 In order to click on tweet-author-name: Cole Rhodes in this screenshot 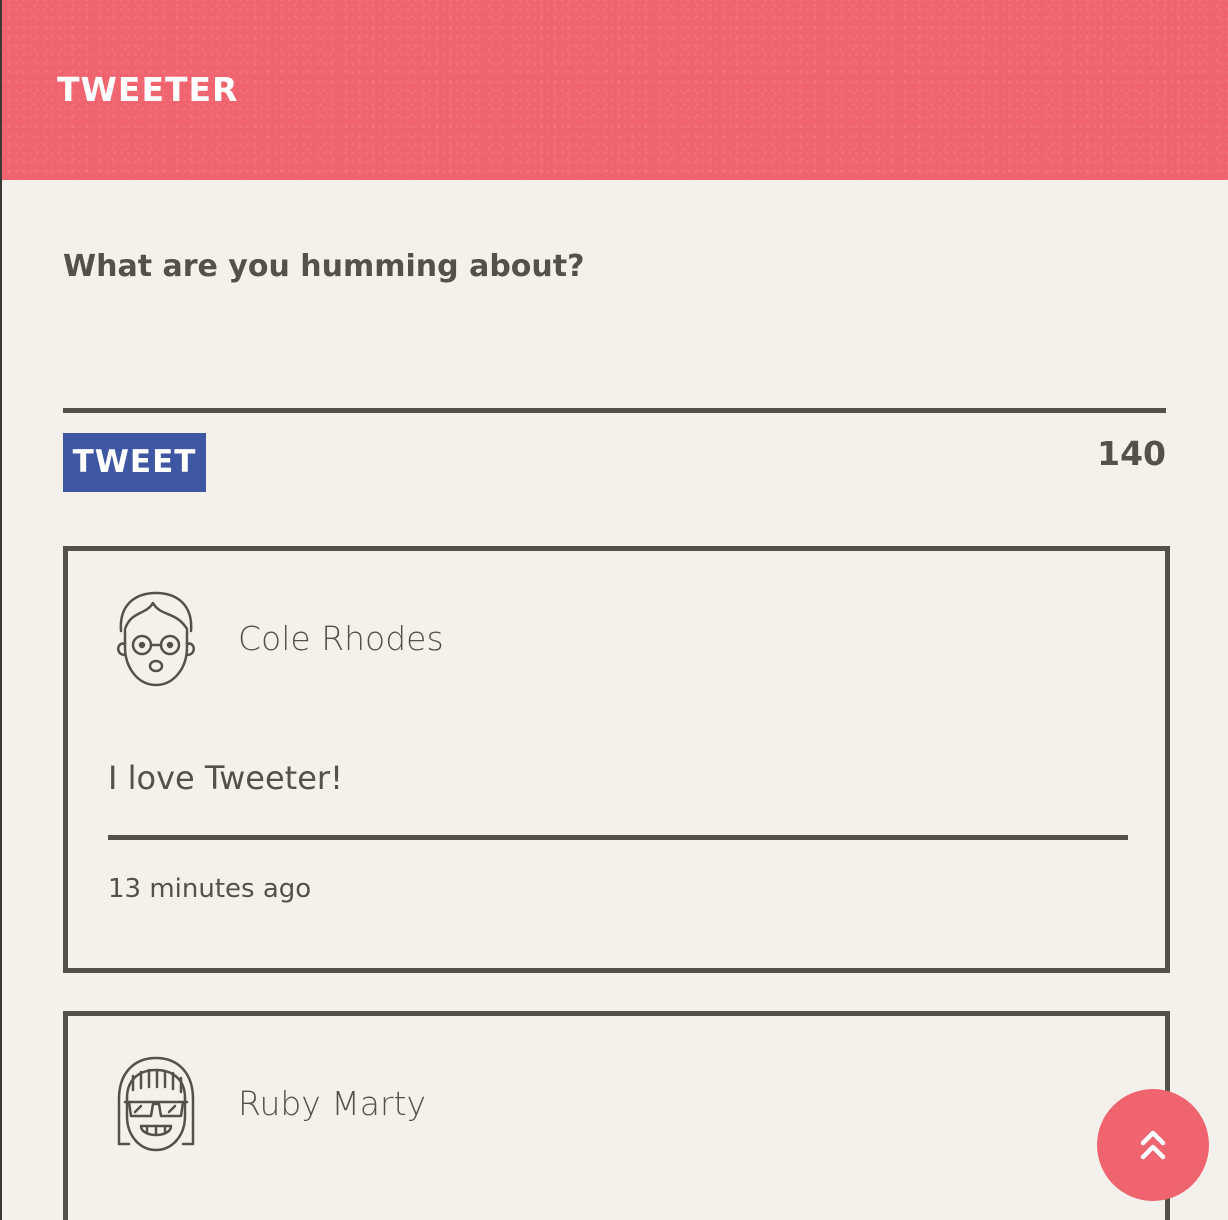, I will do `click(341, 639)`.